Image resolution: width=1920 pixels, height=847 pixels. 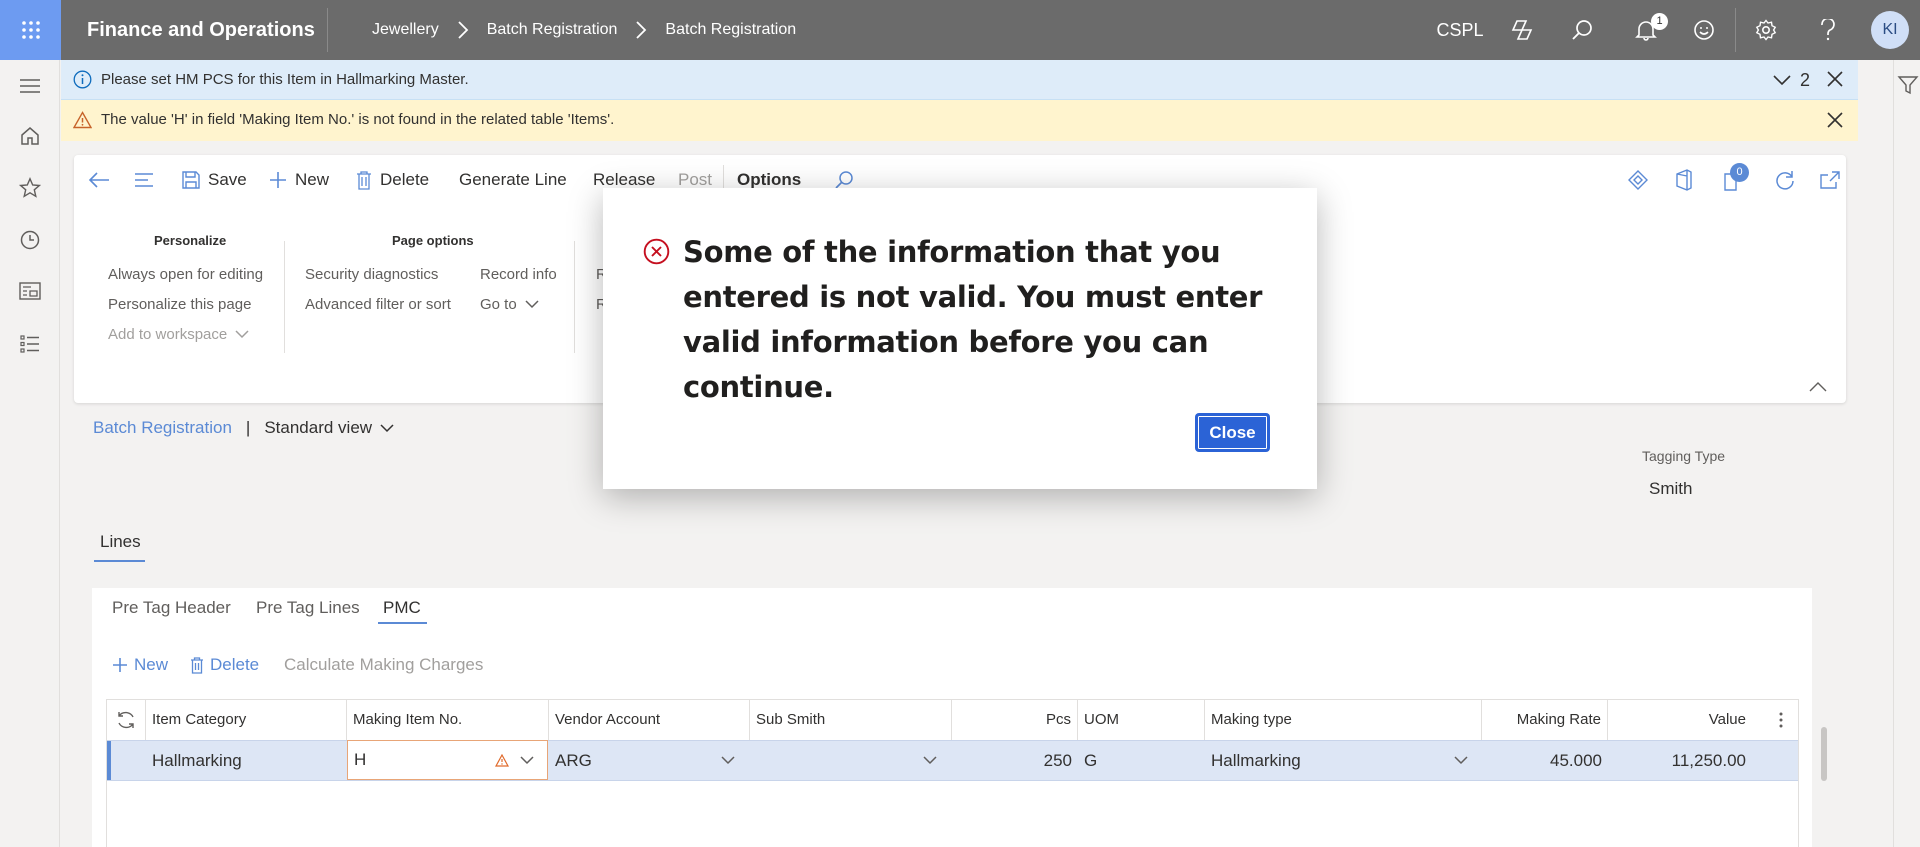 What do you see at coordinates (1232, 432) in the screenshot?
I see `close-button: Close` at bounding box center [1232, 432].